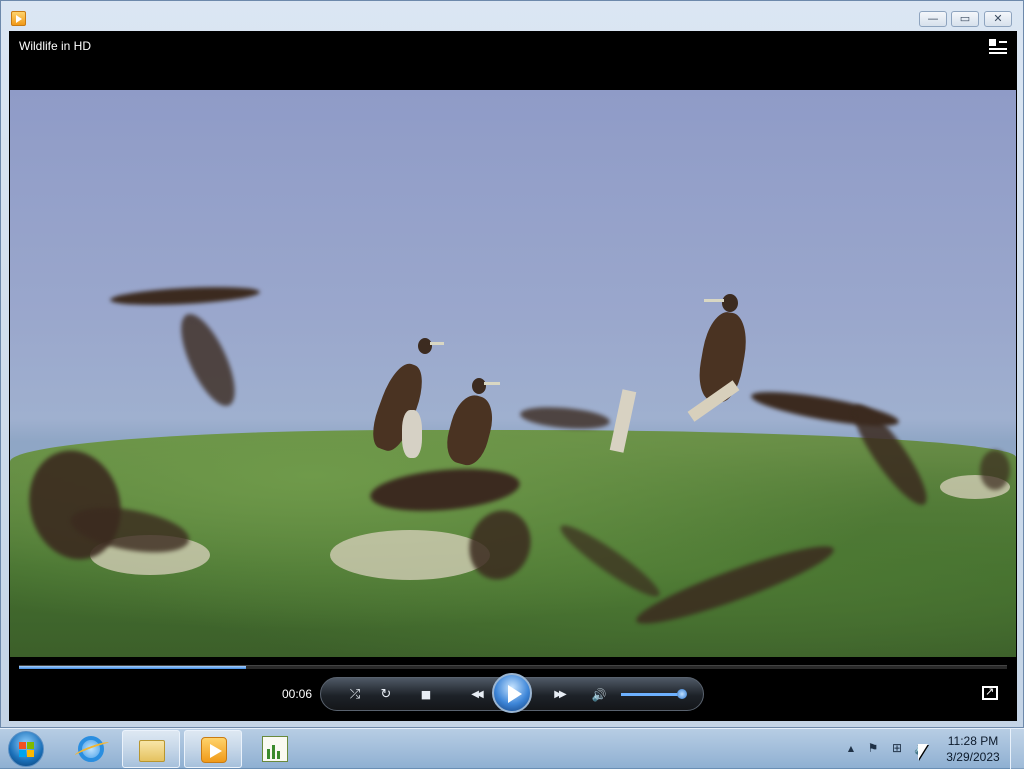  I want to click on volume-level, so click(651, 694).